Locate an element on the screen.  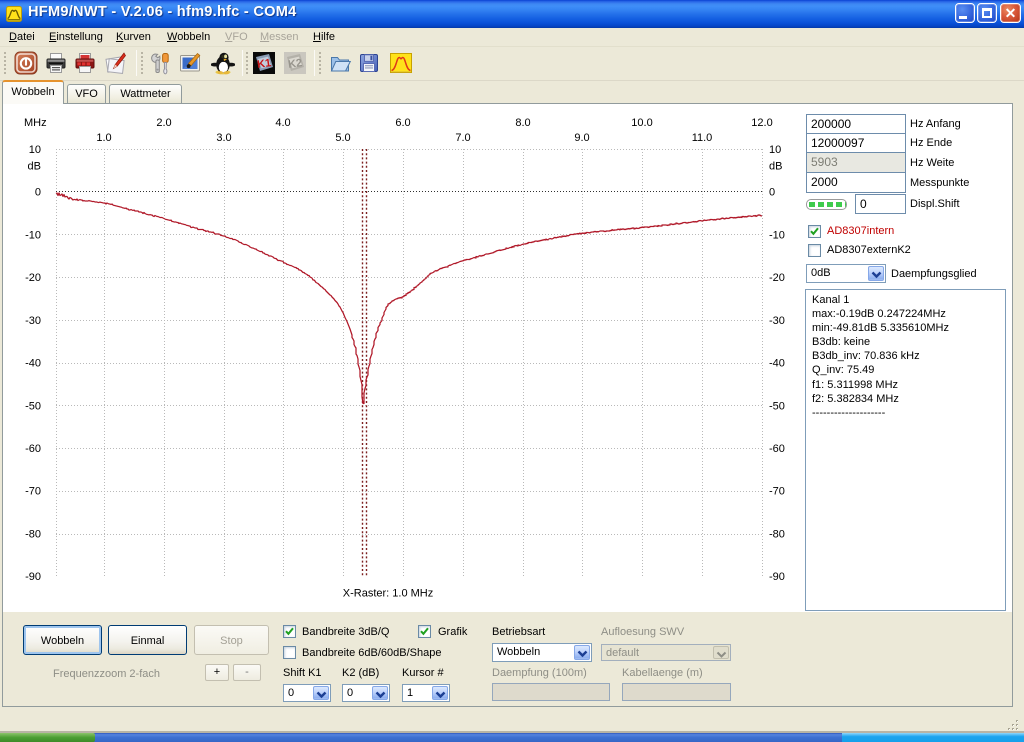
svg-text: 8.0 is located at coordinates (522, 123).